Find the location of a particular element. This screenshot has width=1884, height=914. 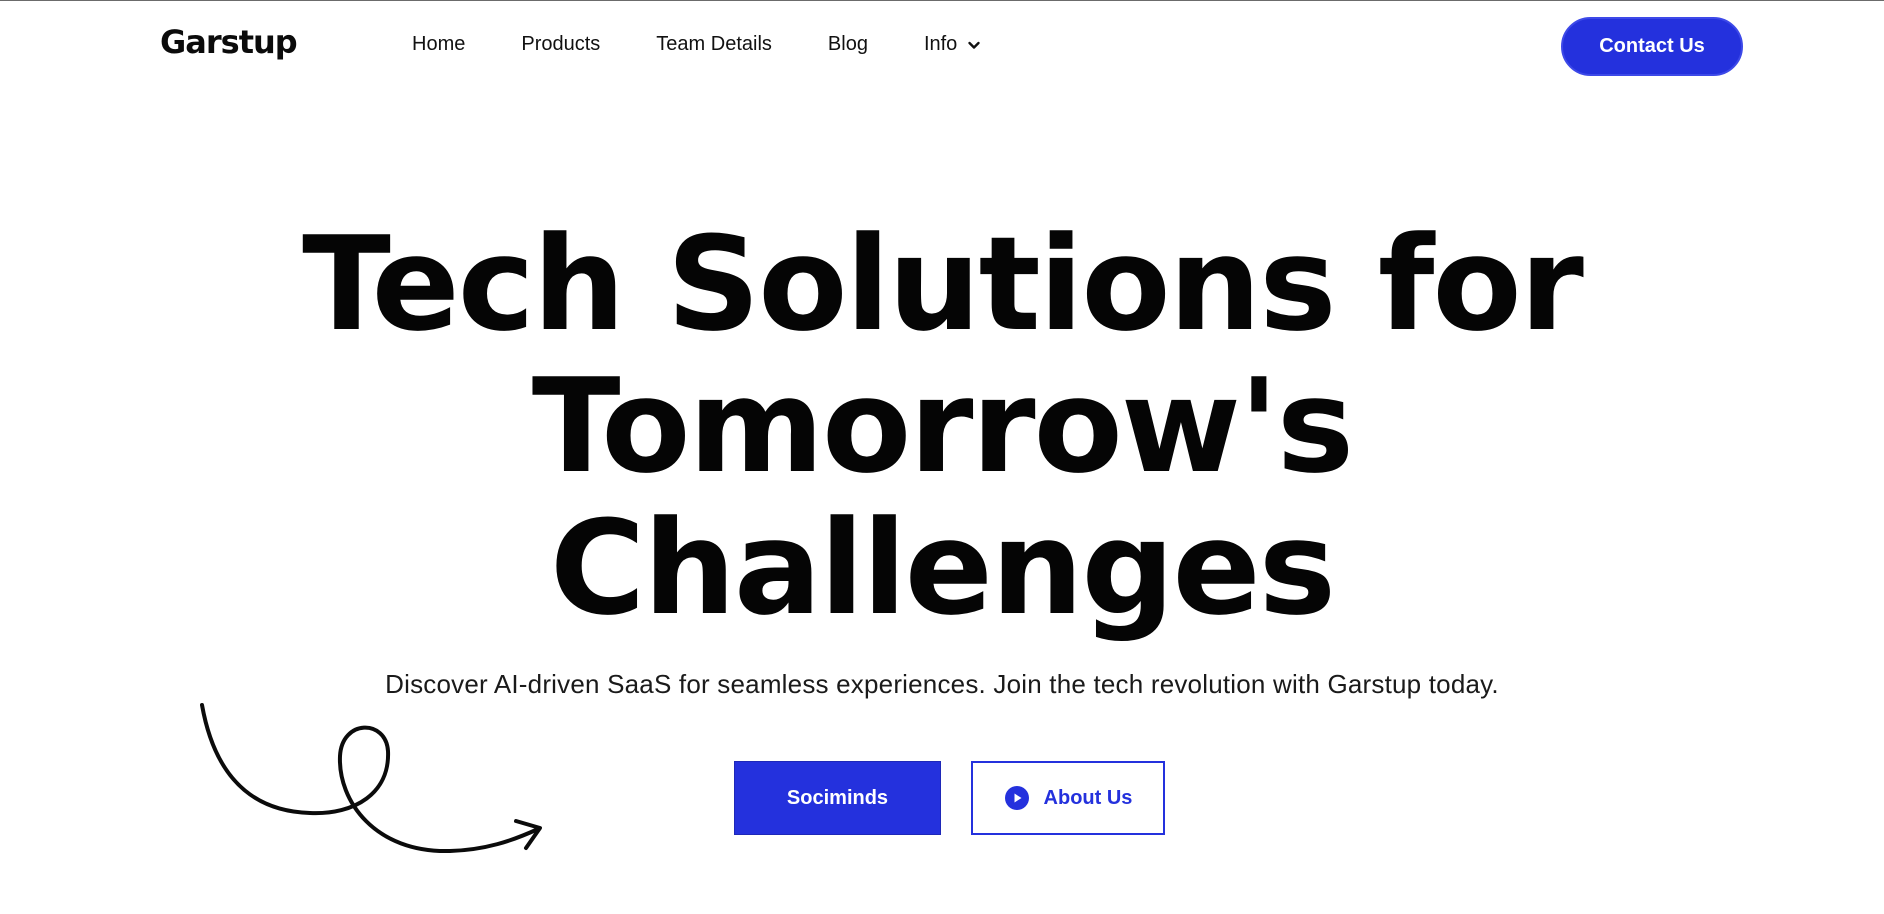

play-circle-icon is located at coordinates (1016, 798).